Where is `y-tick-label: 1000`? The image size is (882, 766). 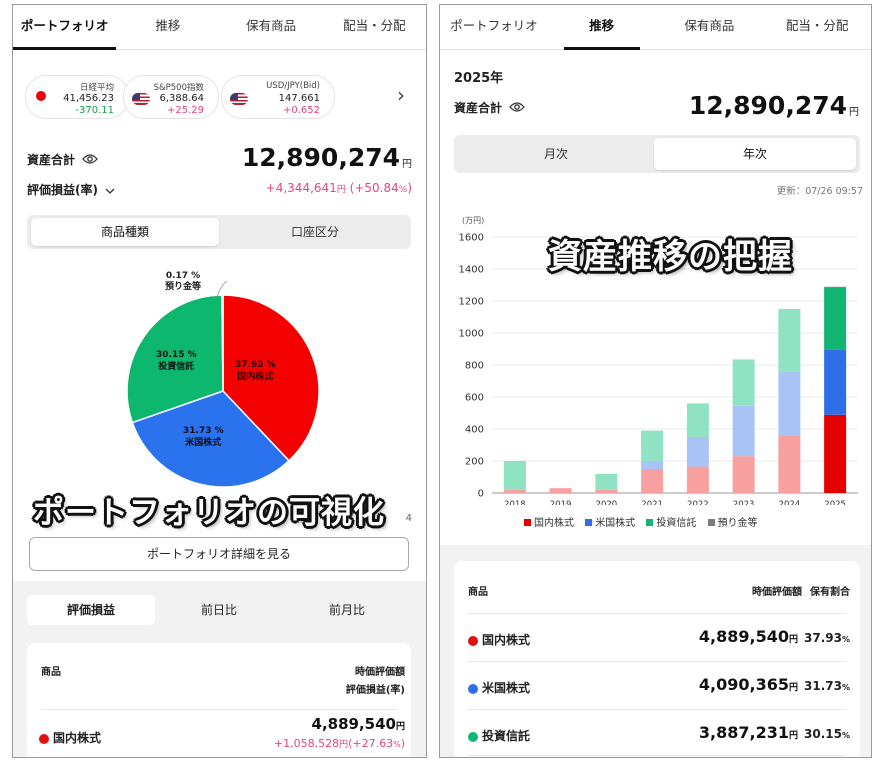 y-tick-label: 1000 is located at coordinates (471, 334).